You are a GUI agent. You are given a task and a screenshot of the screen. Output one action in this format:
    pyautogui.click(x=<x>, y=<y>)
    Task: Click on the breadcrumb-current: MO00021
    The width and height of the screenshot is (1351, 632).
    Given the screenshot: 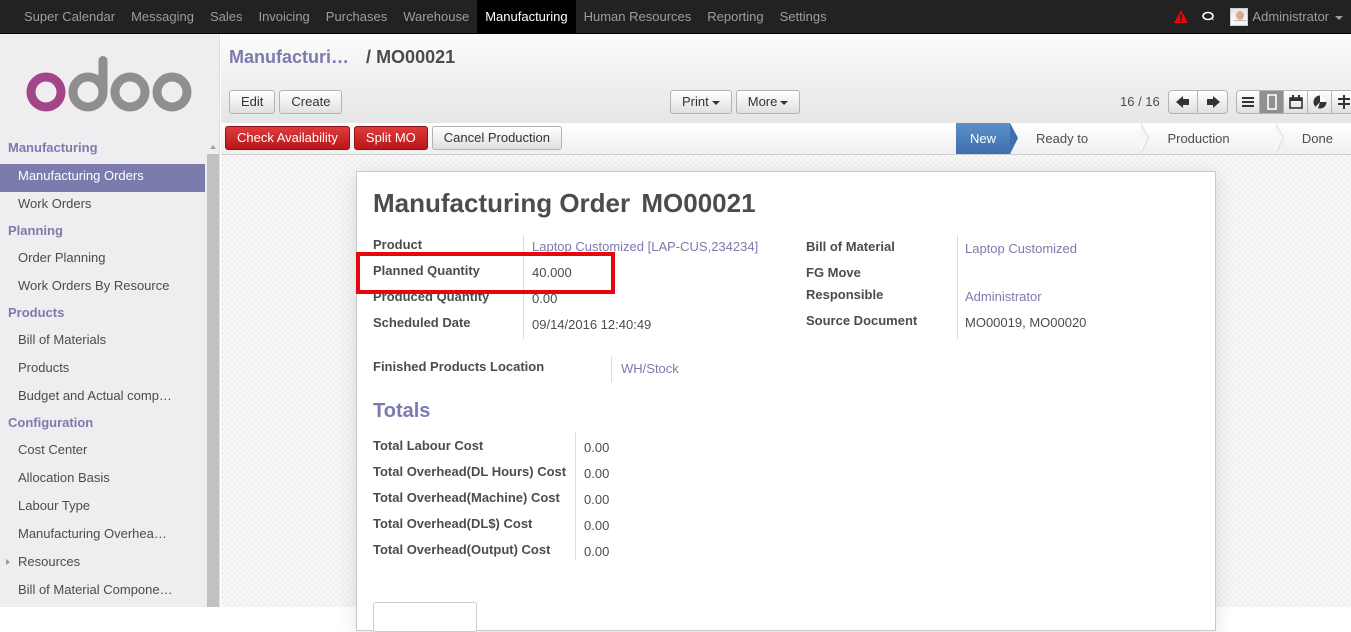 What is the action you would take?
    pyautogui.click(x=416, y=57)
    